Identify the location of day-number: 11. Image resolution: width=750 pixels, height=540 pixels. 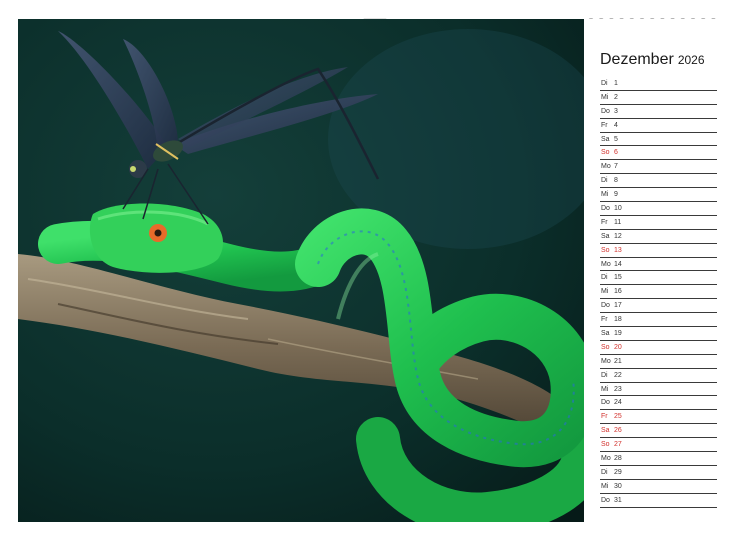
(618, 222).